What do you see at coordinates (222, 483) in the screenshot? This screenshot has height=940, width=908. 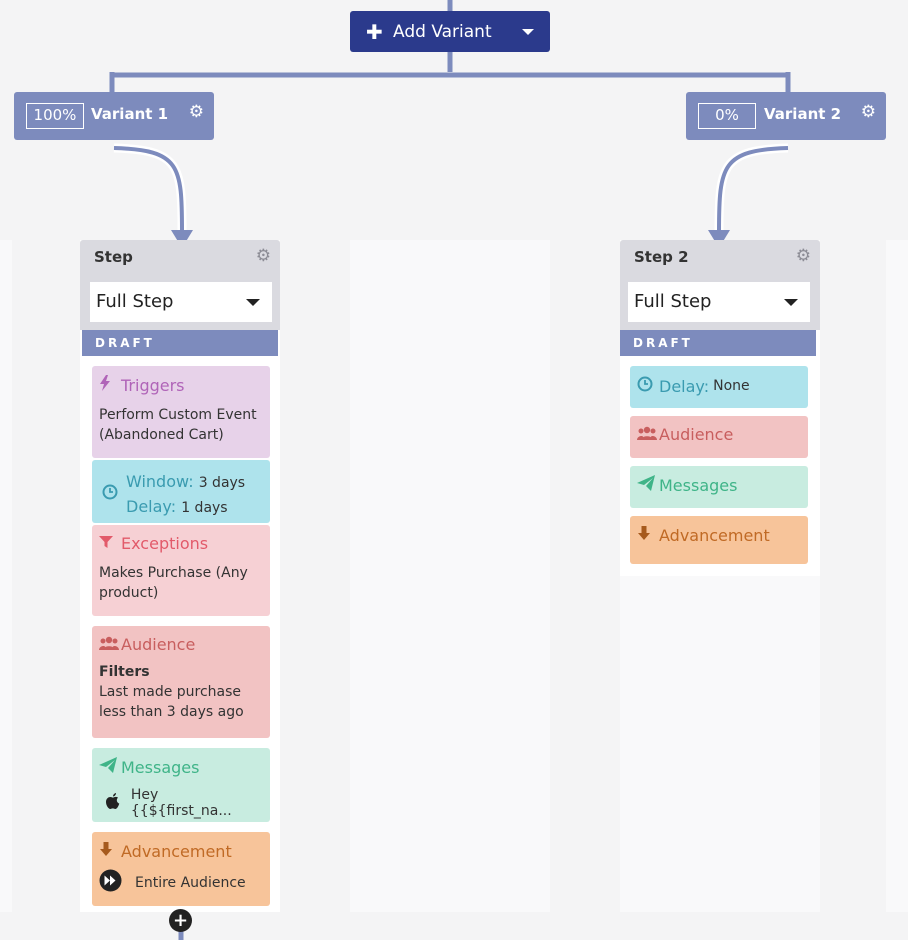 I see `window-value: 3 days` at bounding box center [222, 483].